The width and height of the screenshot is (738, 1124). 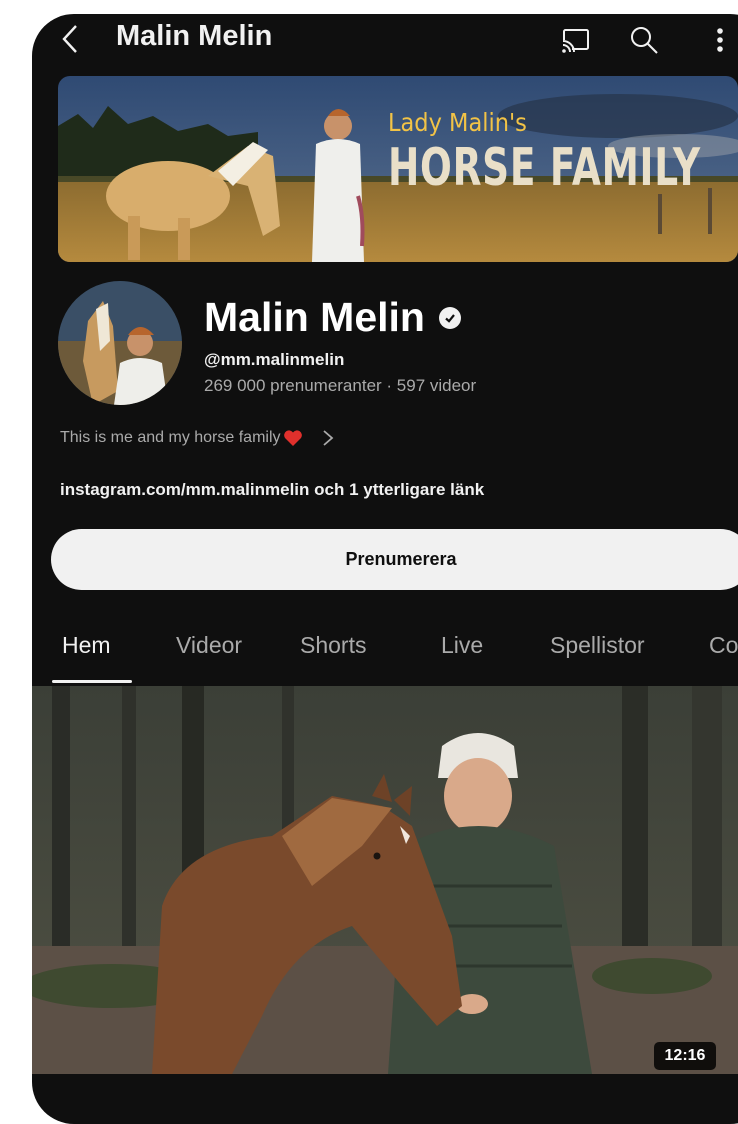 I want to click on verified-check-icon, so click(x=449, y=317).